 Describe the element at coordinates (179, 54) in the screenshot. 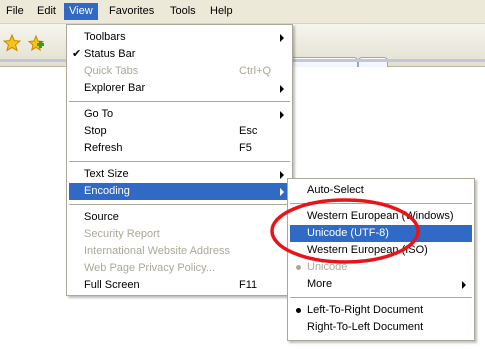

I see `view-menu-status-bar: ✔ Status Bar` at that location.